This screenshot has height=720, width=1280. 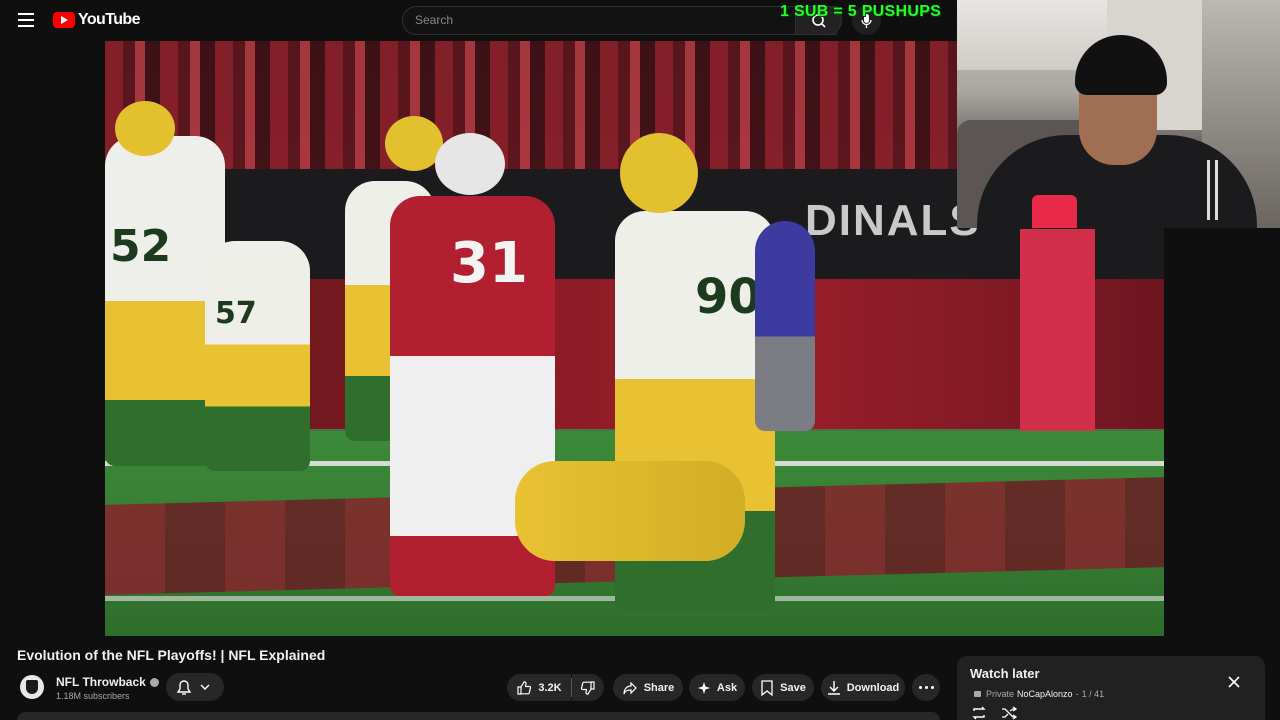 I want to click on banner-text: DINALS, so click(x=893, y=220).